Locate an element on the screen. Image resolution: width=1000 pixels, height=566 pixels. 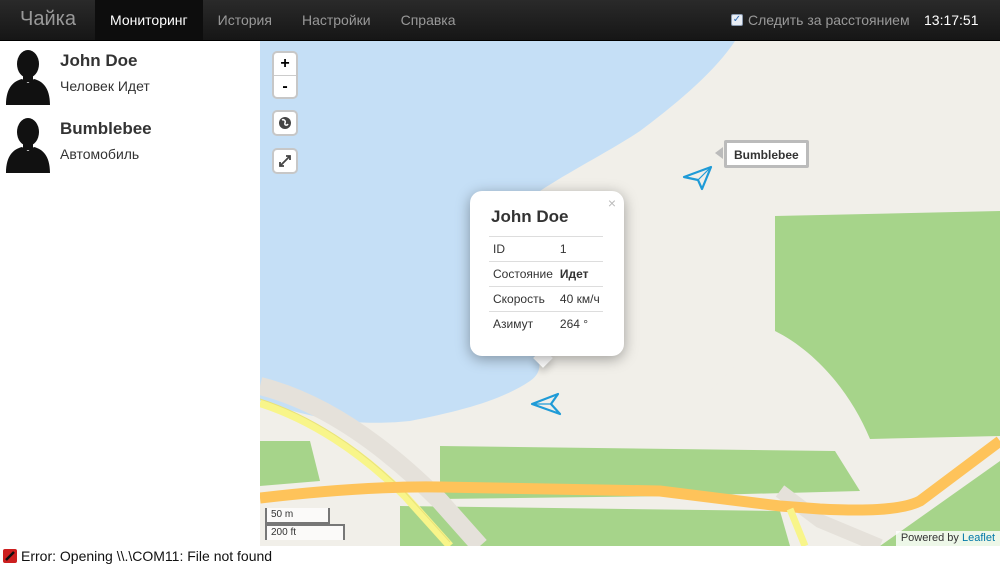
scale-metric: 50 m is located at coordinates (297, 516).